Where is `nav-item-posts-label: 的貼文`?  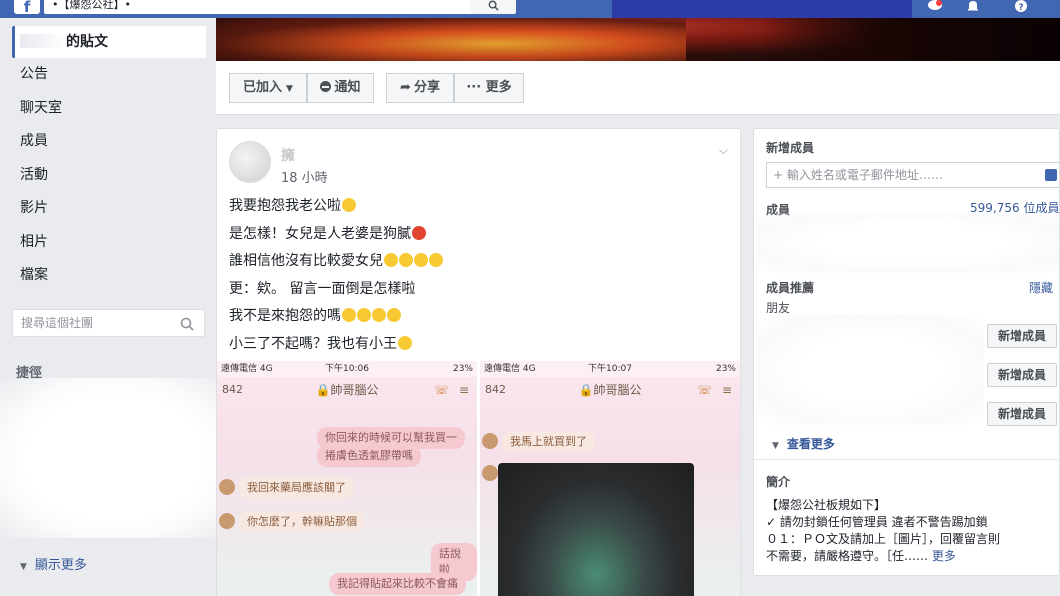 nav-item-posts-label: 的貼文 is located at coordinates (87, 42).